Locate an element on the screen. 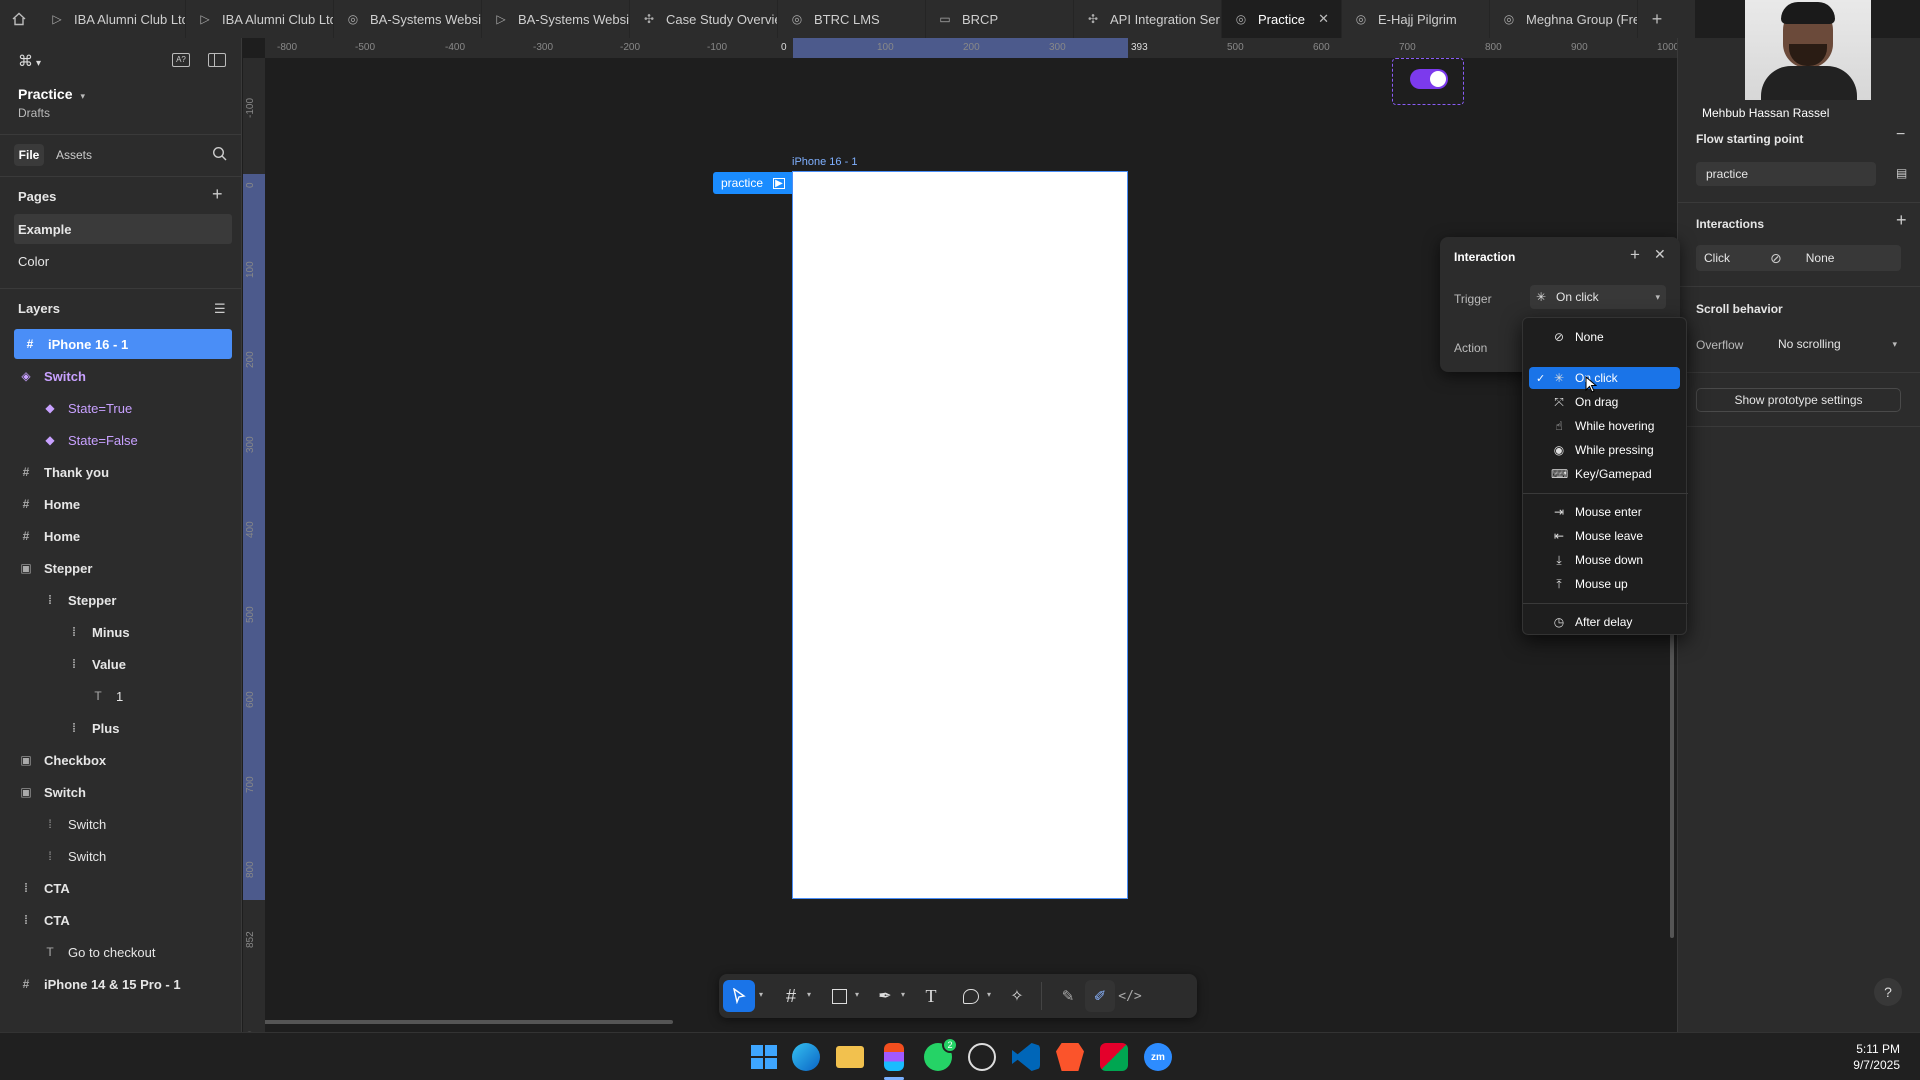 Image resolution: width=1920 pixels, height=1080 pixels. ai-icon: A? is located at coordinates (181, 60).